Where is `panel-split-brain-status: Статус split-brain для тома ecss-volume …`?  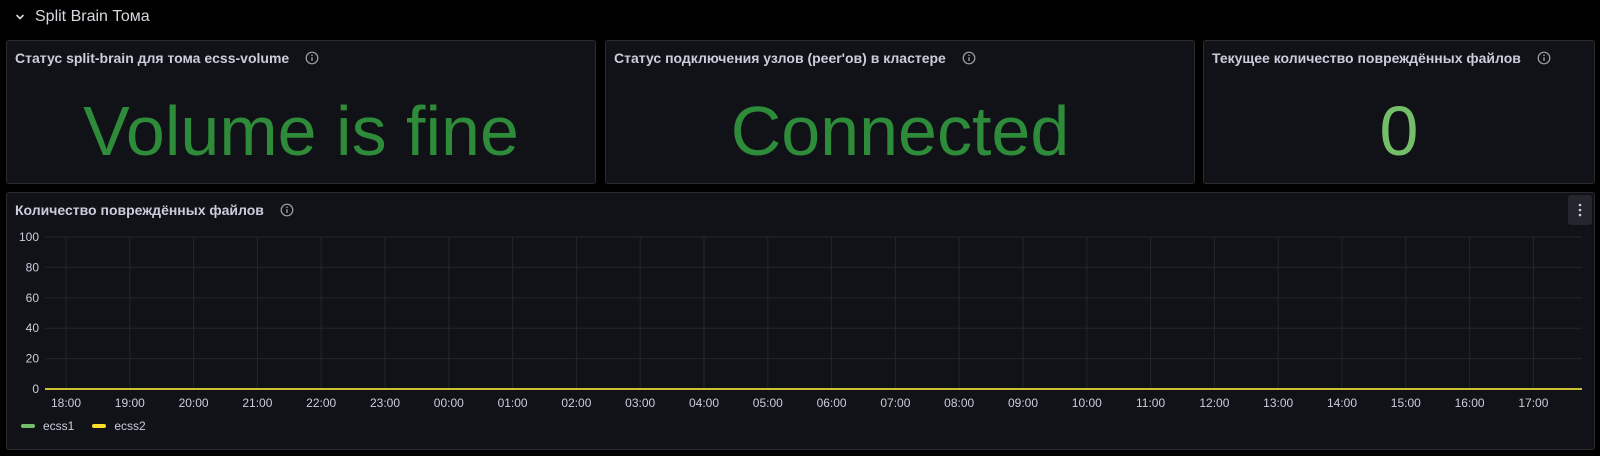 panel-split-brain-status: Статус split-brain для тома ecss-volume … is located at coordinates (301, 112).